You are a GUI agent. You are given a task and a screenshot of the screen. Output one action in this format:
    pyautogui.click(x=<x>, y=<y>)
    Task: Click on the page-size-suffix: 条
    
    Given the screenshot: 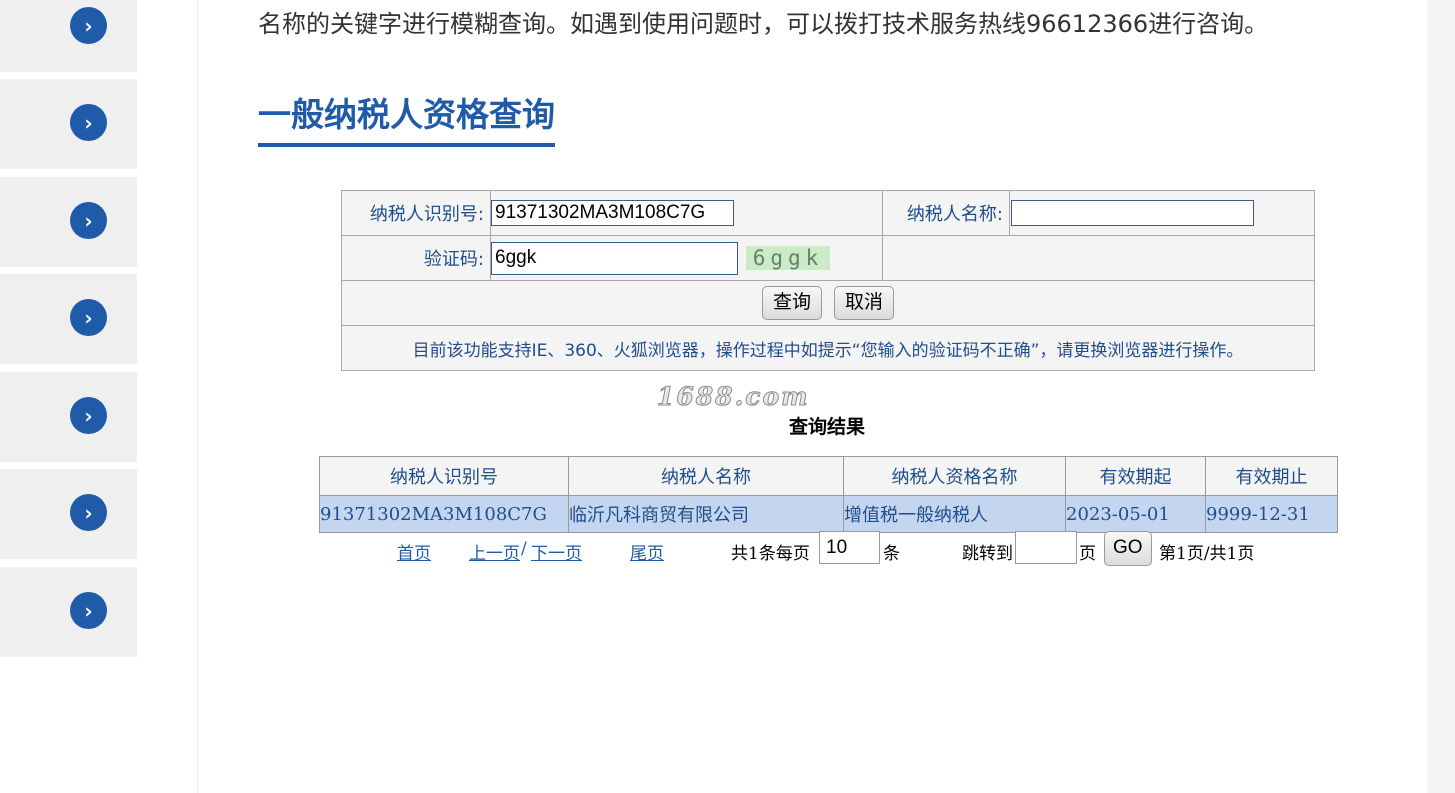 What is the action you would take?
    pyautogui.click(x=891, y=554)
    